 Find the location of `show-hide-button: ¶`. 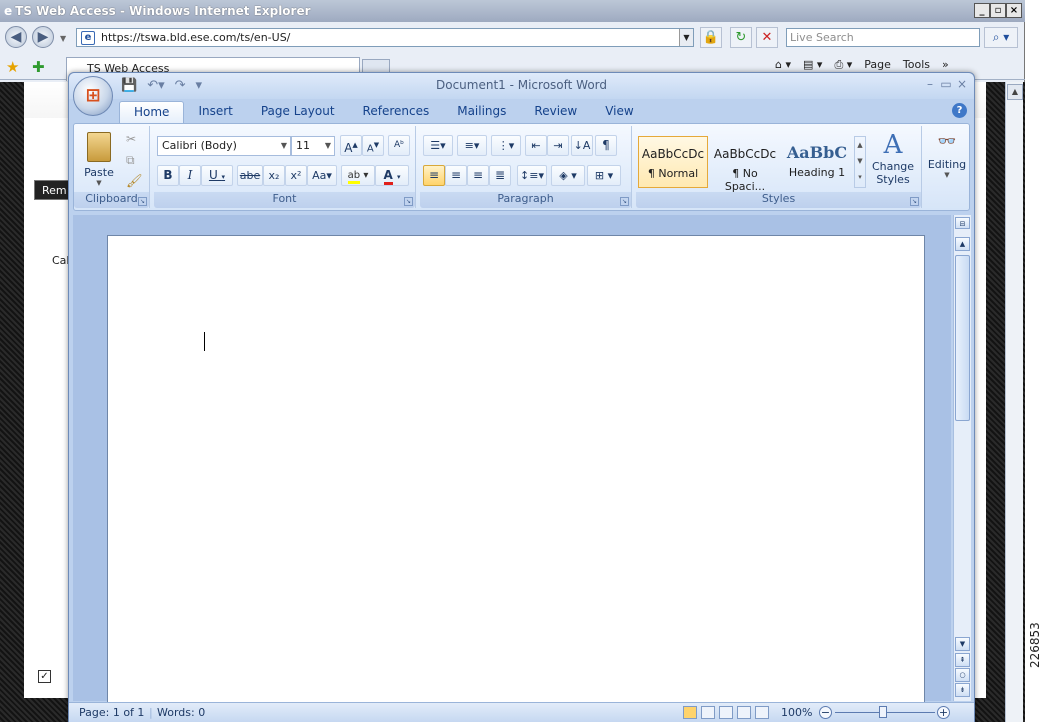

show-hide-button: ¶ is located at coordinates (606, 145).